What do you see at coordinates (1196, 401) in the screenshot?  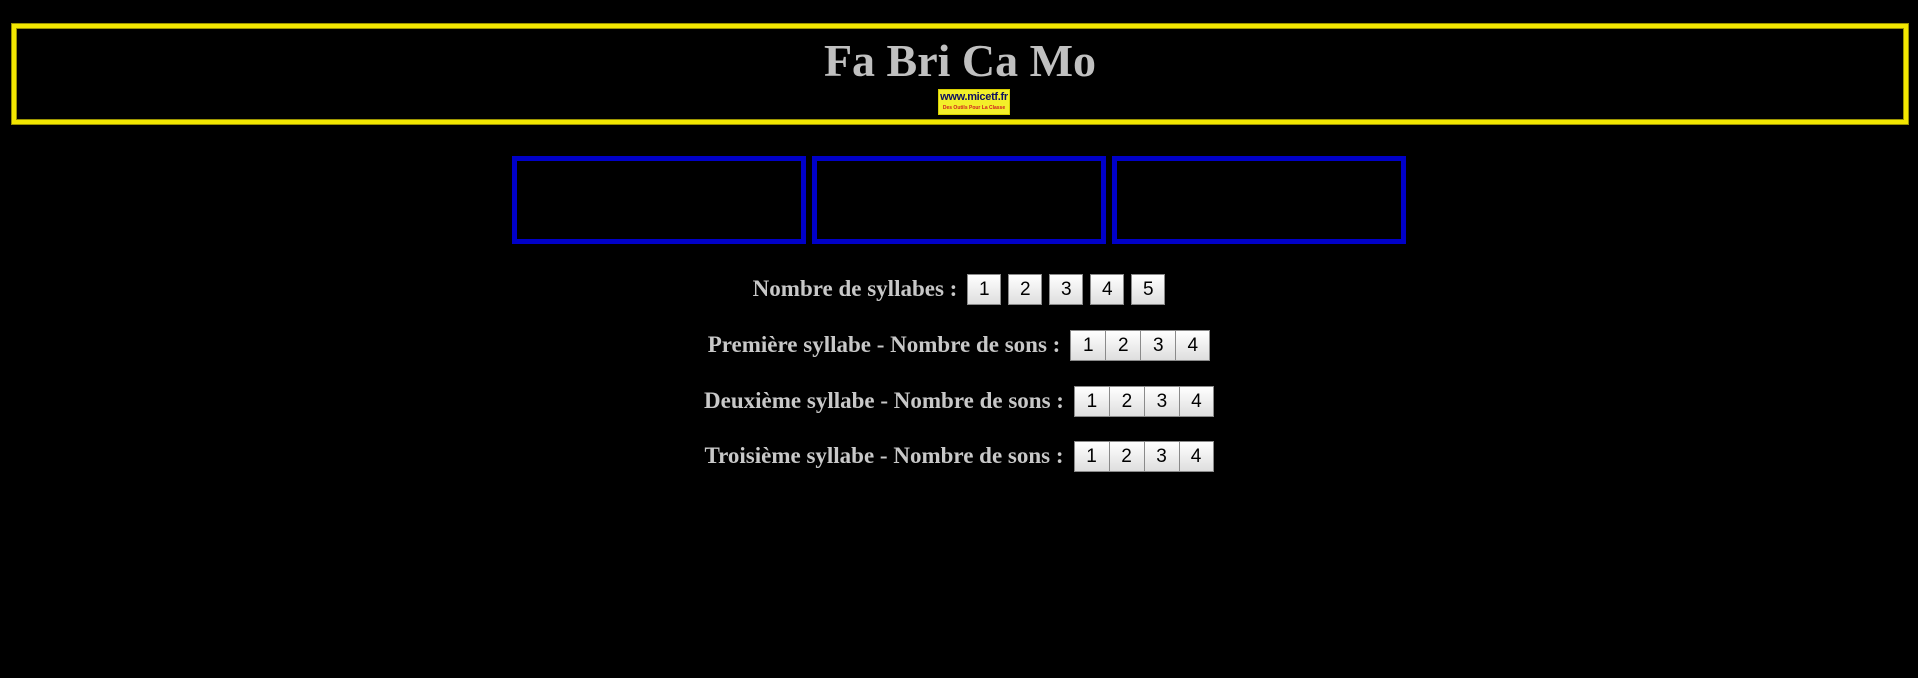 I see `second-syllable-sounds-button-4: 4` at bounding box center [1196, 401].